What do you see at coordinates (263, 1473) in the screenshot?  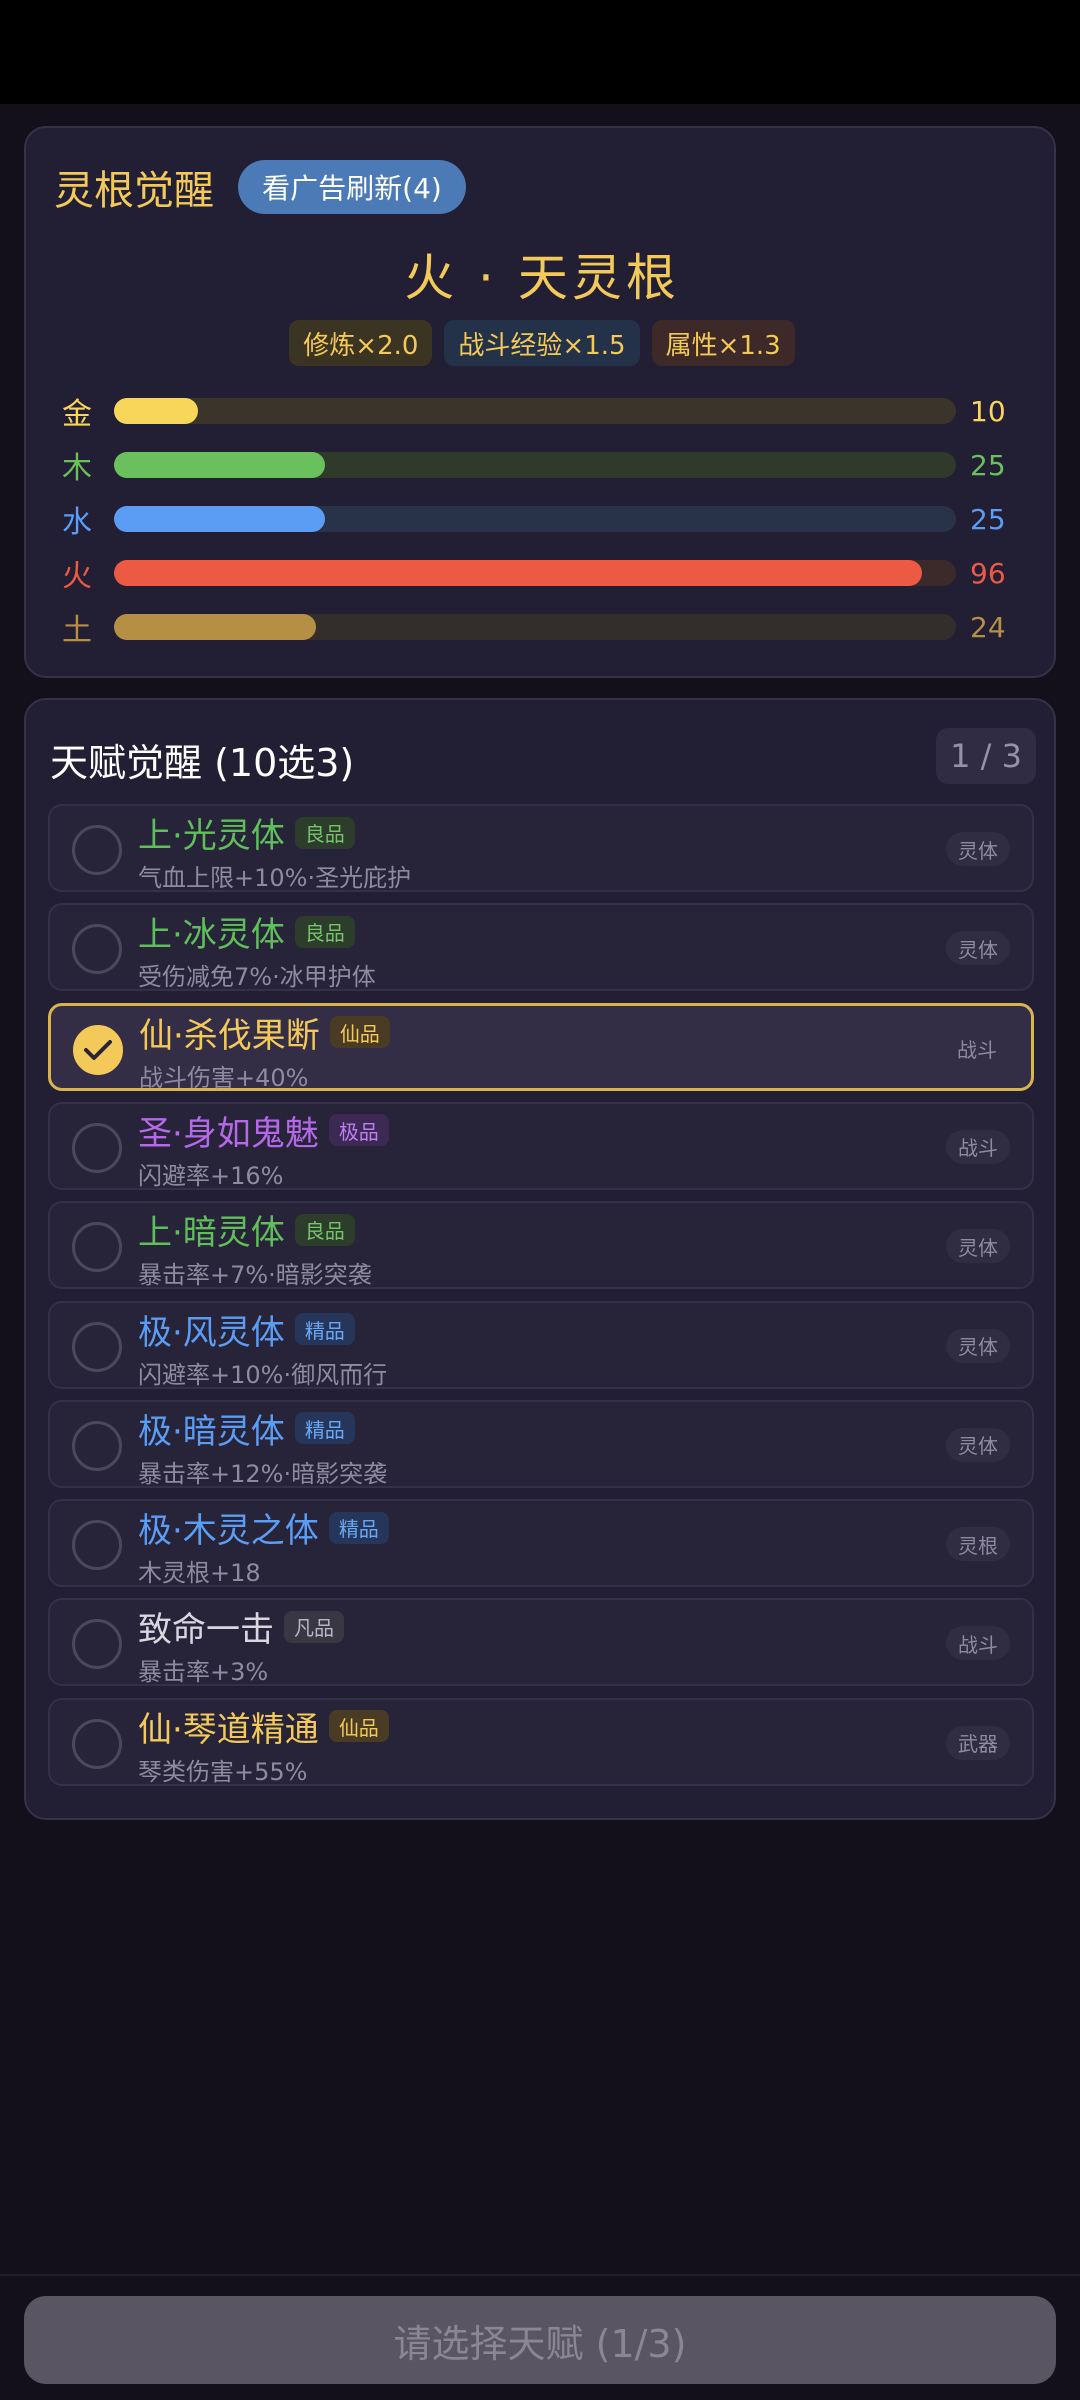 I see `talent-description: 暴击率+12%·暗影突袭` at bounding box center [263, 1473].